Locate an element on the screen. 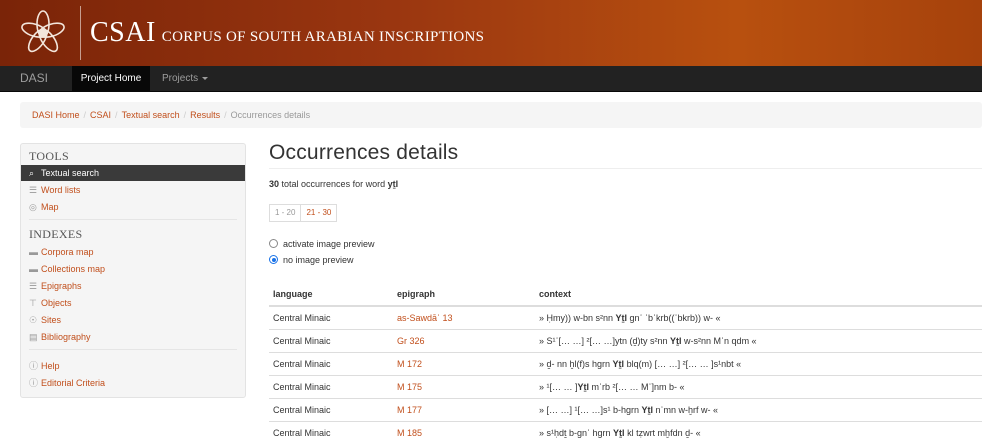 The height and width of the screenshot is (448, 982). sidebar-item-sites: ☉ Sites is located at coordinates (45, 320).